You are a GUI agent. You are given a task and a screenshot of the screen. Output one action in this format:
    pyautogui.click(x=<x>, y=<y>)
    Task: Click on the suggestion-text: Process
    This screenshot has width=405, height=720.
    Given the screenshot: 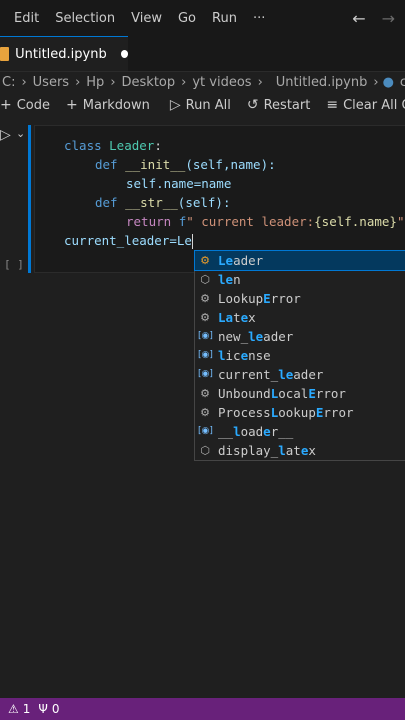 What is the action you would take?
    pyautogui.click(x=244, y=412)
    